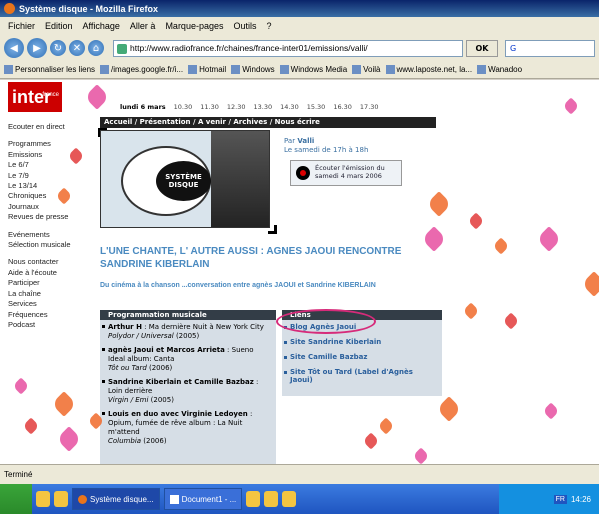  What do you see at coordinates (207, 69) in the screenshot?
I see `bookmark-item: Hotmail` at bounding box center [207, 69].